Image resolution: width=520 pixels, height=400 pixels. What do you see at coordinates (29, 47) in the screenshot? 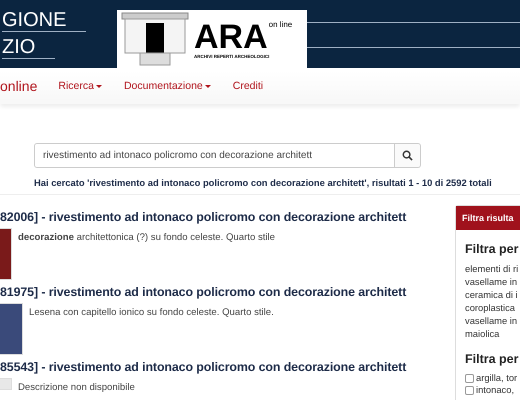
I see `region-name: ZIO` at bounding box center [29, 47].